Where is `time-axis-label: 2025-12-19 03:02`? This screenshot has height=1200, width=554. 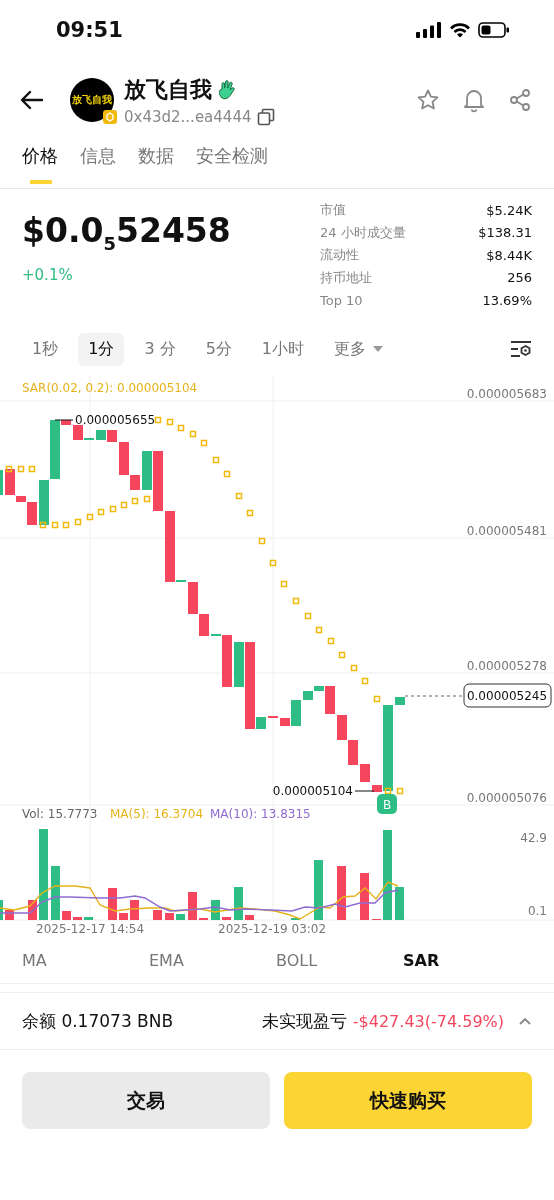 time-axis-label: 2025-12-19 03:02 is located at coordinates (272, 929).